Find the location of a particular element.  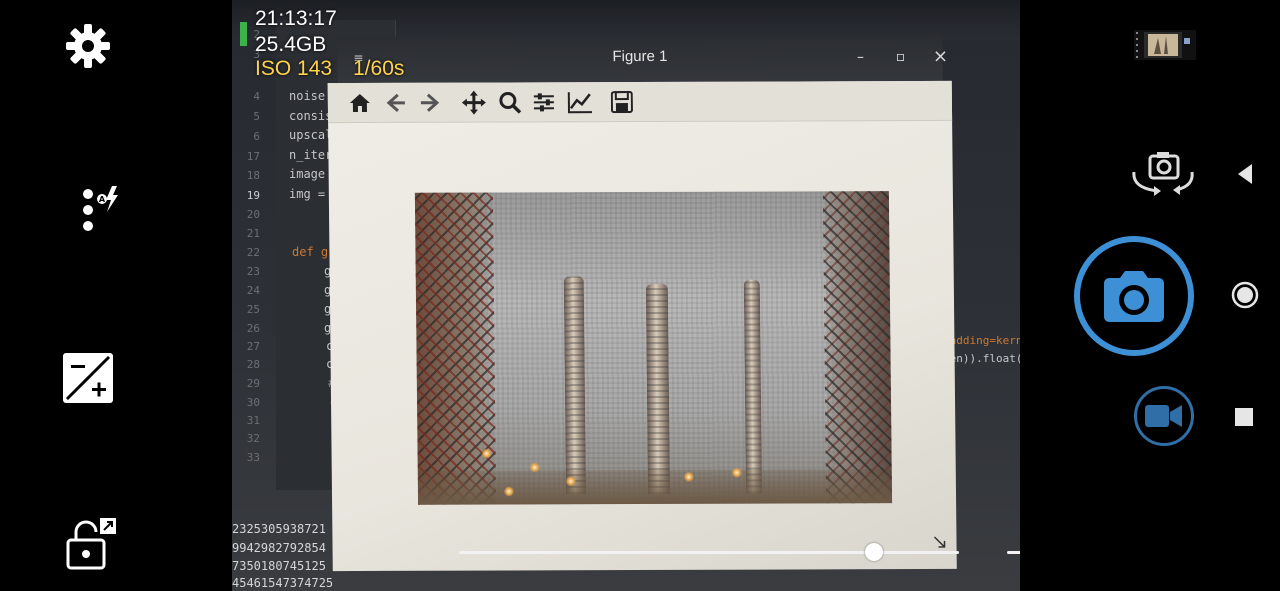

flash-auto-icon: A is located at coordinates (100, 208).